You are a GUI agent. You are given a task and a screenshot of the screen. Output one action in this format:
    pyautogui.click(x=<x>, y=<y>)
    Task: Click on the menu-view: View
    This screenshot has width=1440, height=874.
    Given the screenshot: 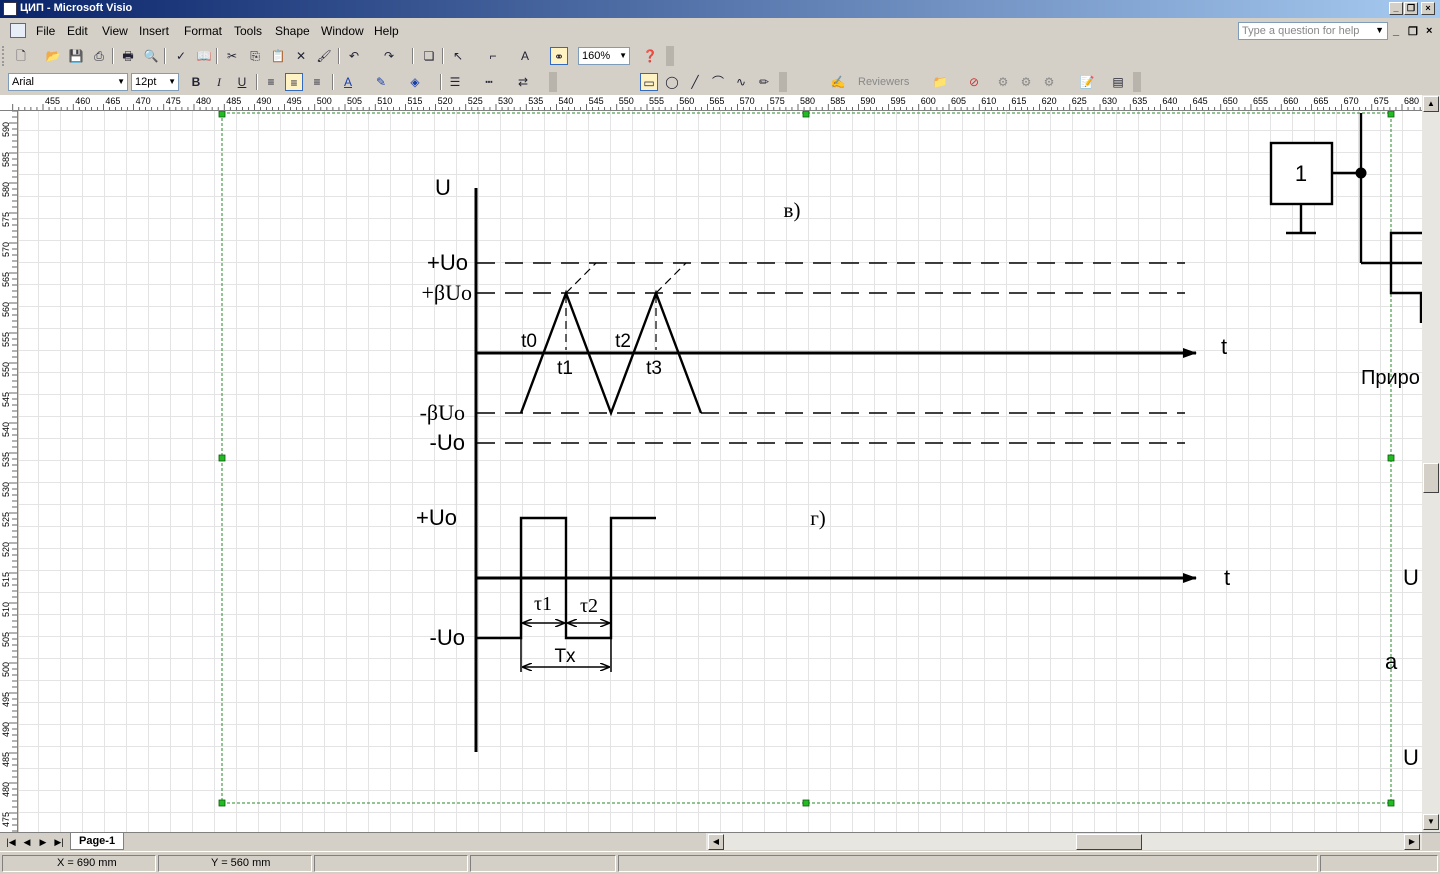 What is the action you would take?
    pyautogui.click(x=115, y=31)
    